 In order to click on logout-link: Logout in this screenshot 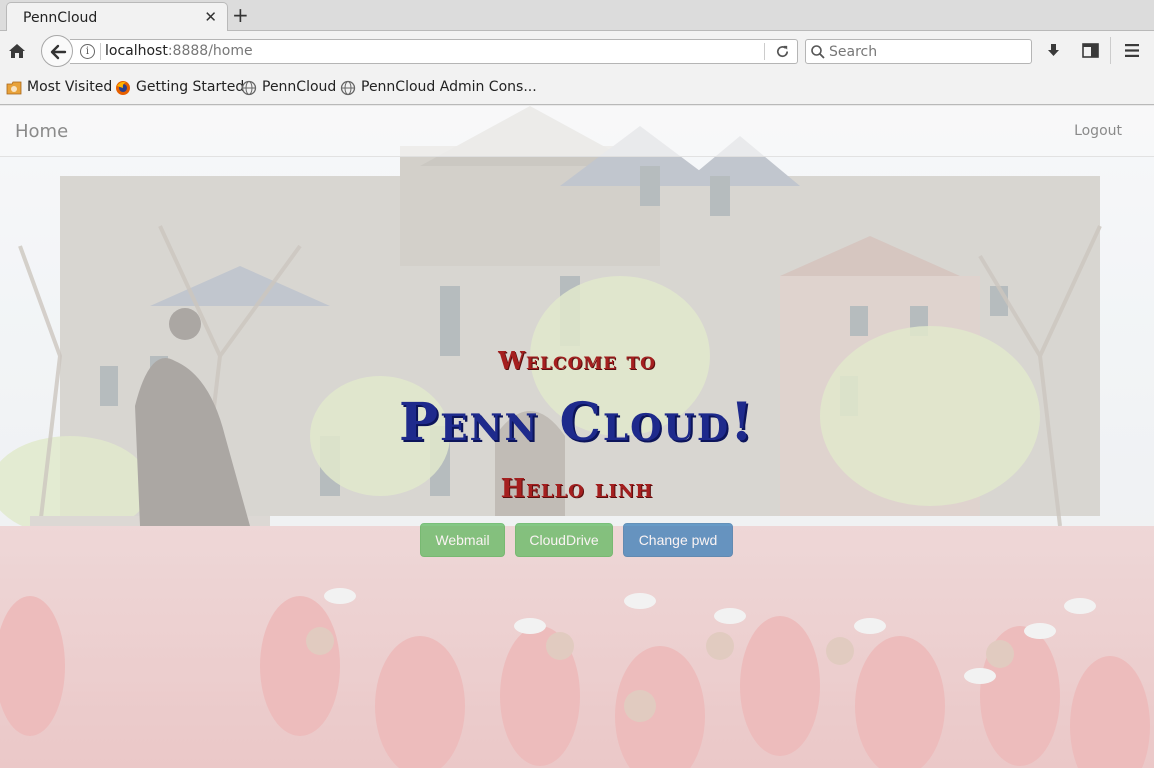, I will do `click(1098, 131)`.